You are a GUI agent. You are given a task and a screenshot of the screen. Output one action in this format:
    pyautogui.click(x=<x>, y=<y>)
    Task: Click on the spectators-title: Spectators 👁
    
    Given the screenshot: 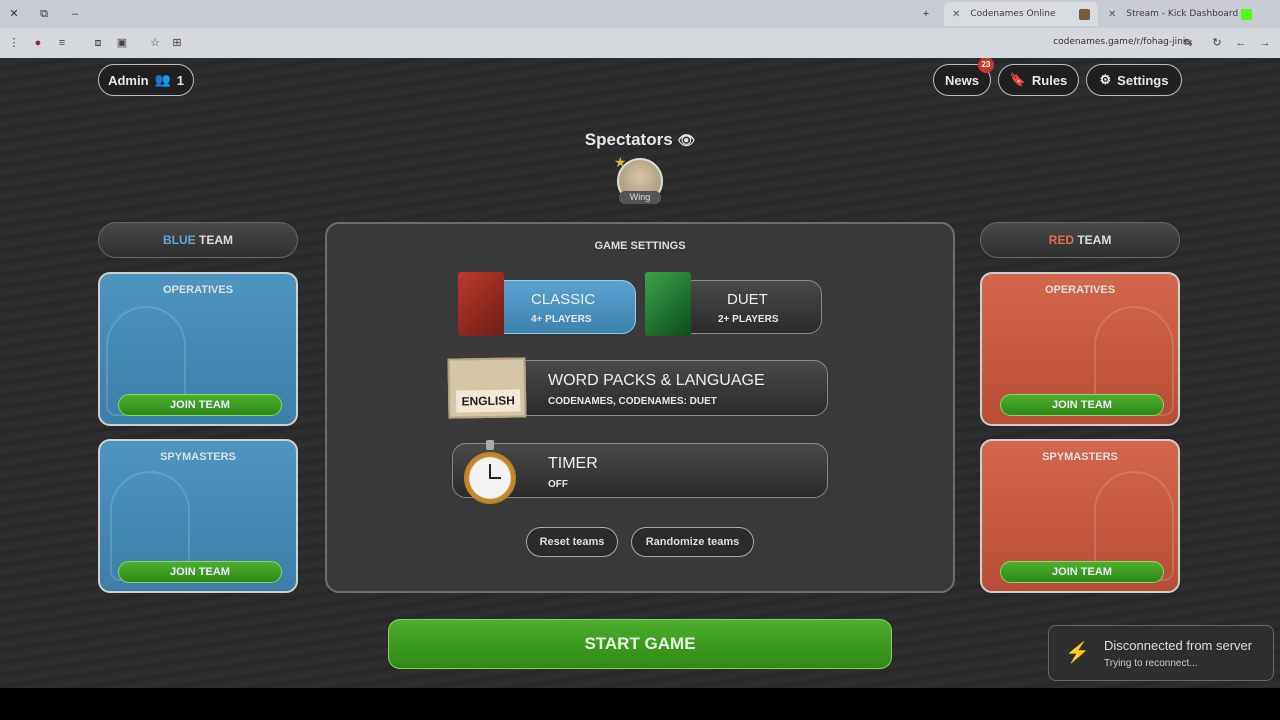 What is the action you would take?
    pyautogui.click(x=640, y=140)
    